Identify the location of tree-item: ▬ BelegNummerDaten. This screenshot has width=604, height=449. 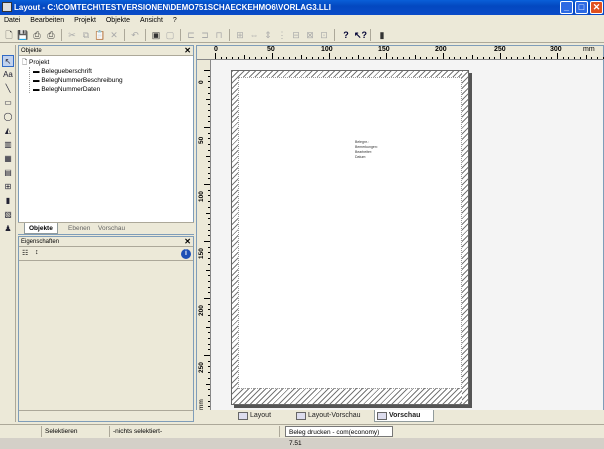
(66, 89).